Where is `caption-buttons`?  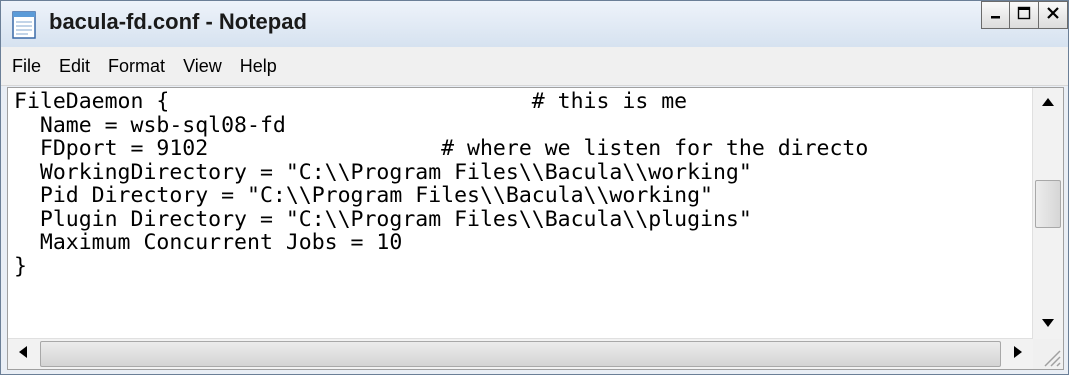
caption-buttons is located at coordinates (1024, 16).